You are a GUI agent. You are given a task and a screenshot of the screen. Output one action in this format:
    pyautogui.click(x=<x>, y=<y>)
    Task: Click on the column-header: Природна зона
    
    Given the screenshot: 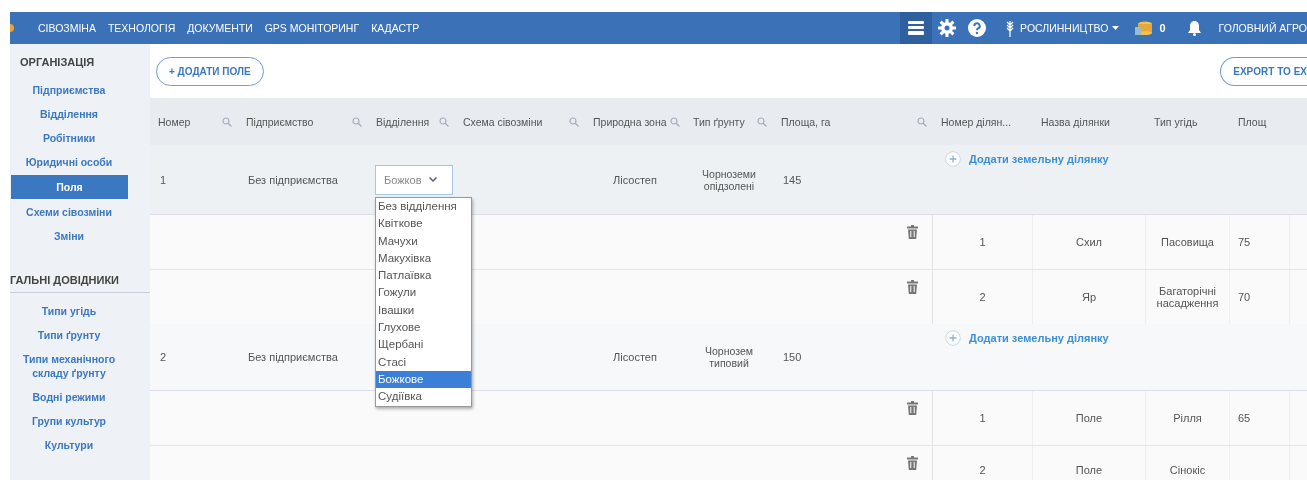 What is the action you would take?
    pyautogui.click(x=630, y=121)
    